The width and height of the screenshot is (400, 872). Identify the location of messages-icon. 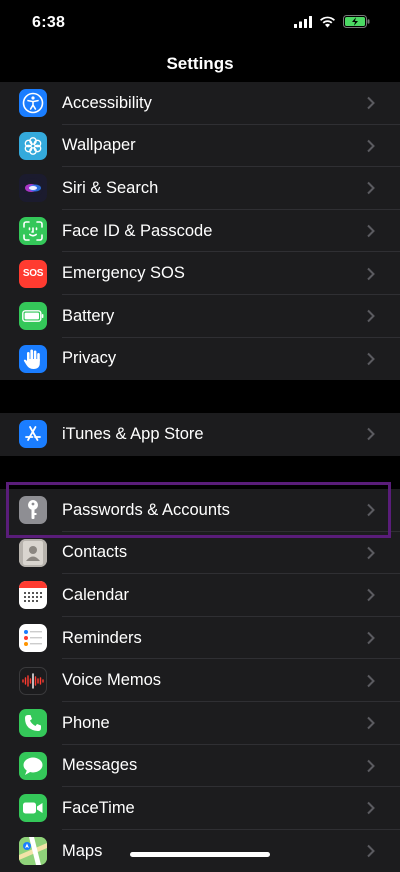
(33, 765).